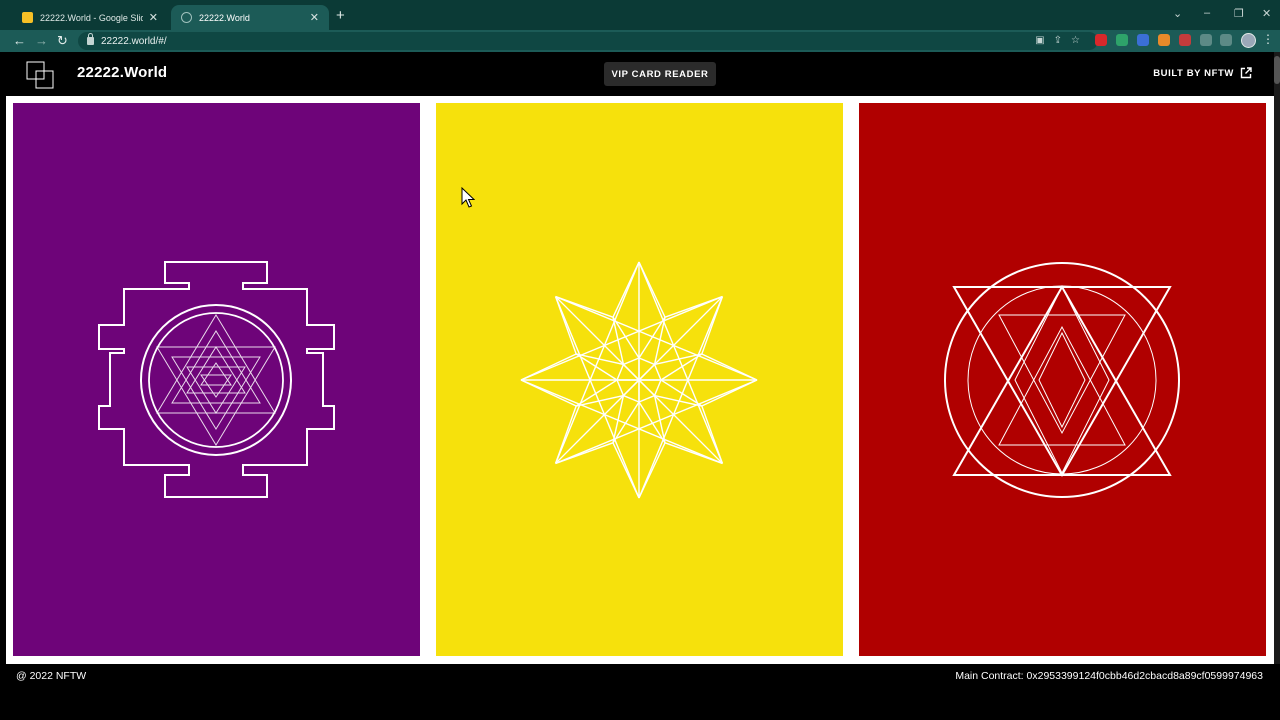  Describe the element at coordinates (27, 17) in the screenshot. I see `slides-favicon-icon` at that location.